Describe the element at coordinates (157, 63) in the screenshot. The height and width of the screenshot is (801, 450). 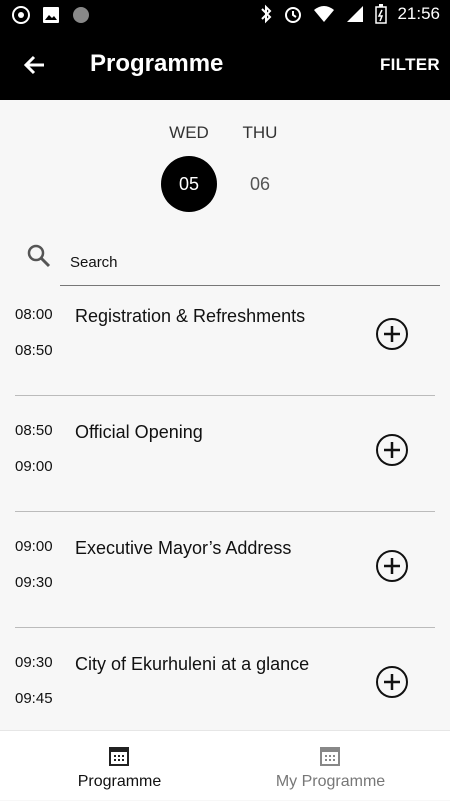
I see `page-title: Programme` at that location.